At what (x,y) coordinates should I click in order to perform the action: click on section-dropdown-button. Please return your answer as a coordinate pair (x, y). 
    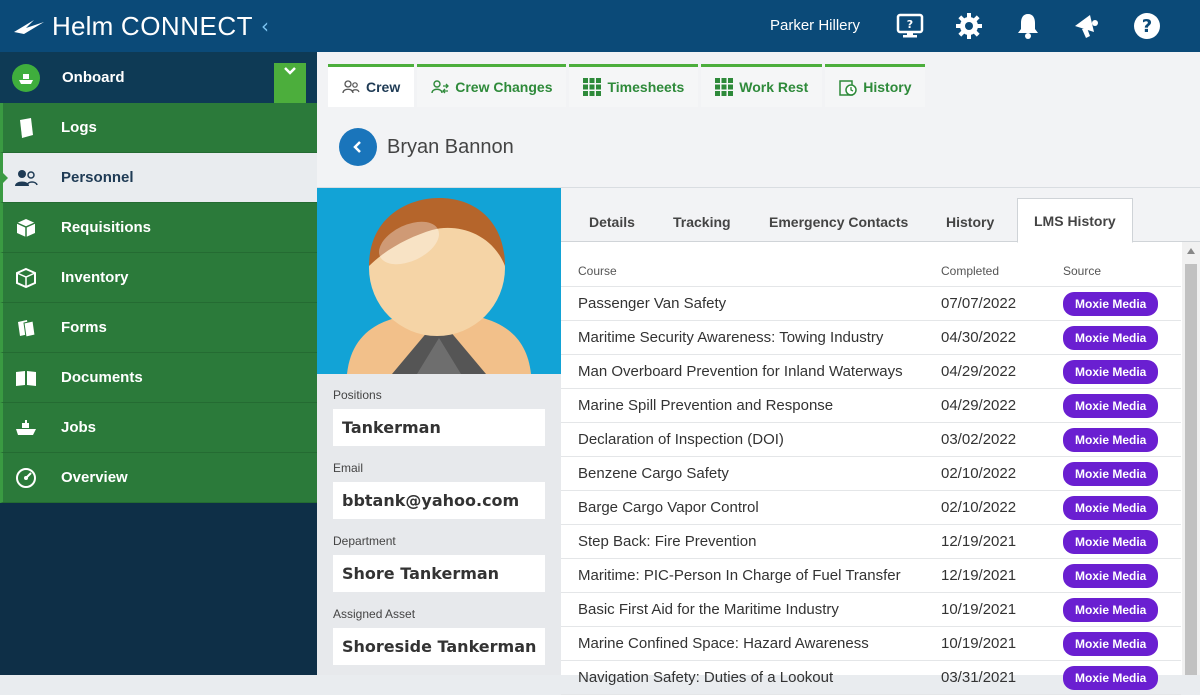
    Looking at the image, I should click on (290, 83).